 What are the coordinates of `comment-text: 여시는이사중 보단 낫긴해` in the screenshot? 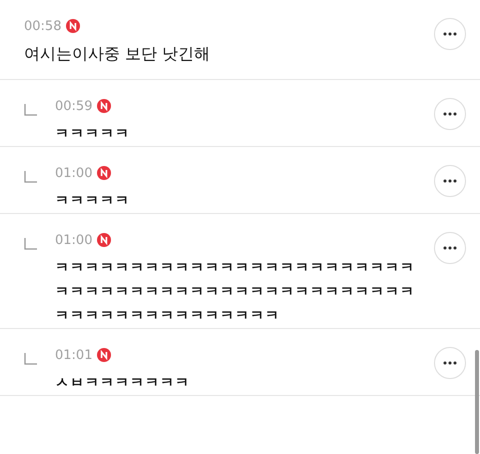 It's located at (118, 54).